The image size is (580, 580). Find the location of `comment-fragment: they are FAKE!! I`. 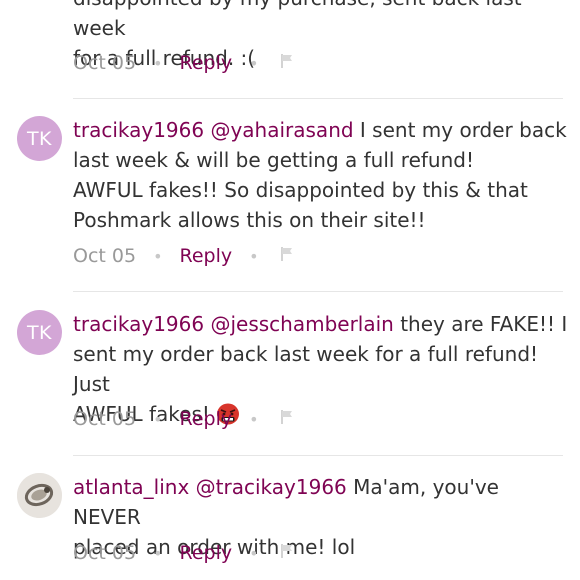

comment-fragment: they are FAKE!! I is located at coordinates (480, 324).